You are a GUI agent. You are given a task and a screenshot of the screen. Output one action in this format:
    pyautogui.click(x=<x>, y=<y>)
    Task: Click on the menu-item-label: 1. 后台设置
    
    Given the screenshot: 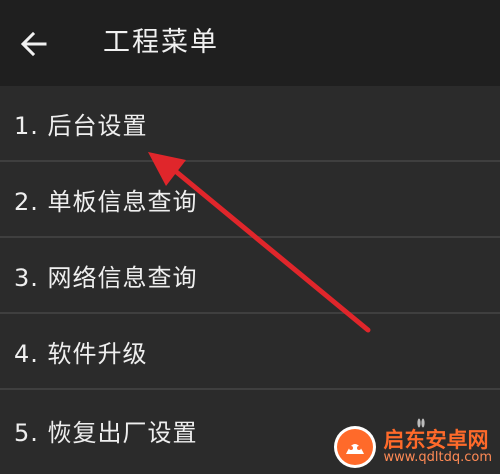 What is the action you would take?
    pyautogui.click(x=81, y=125)
    